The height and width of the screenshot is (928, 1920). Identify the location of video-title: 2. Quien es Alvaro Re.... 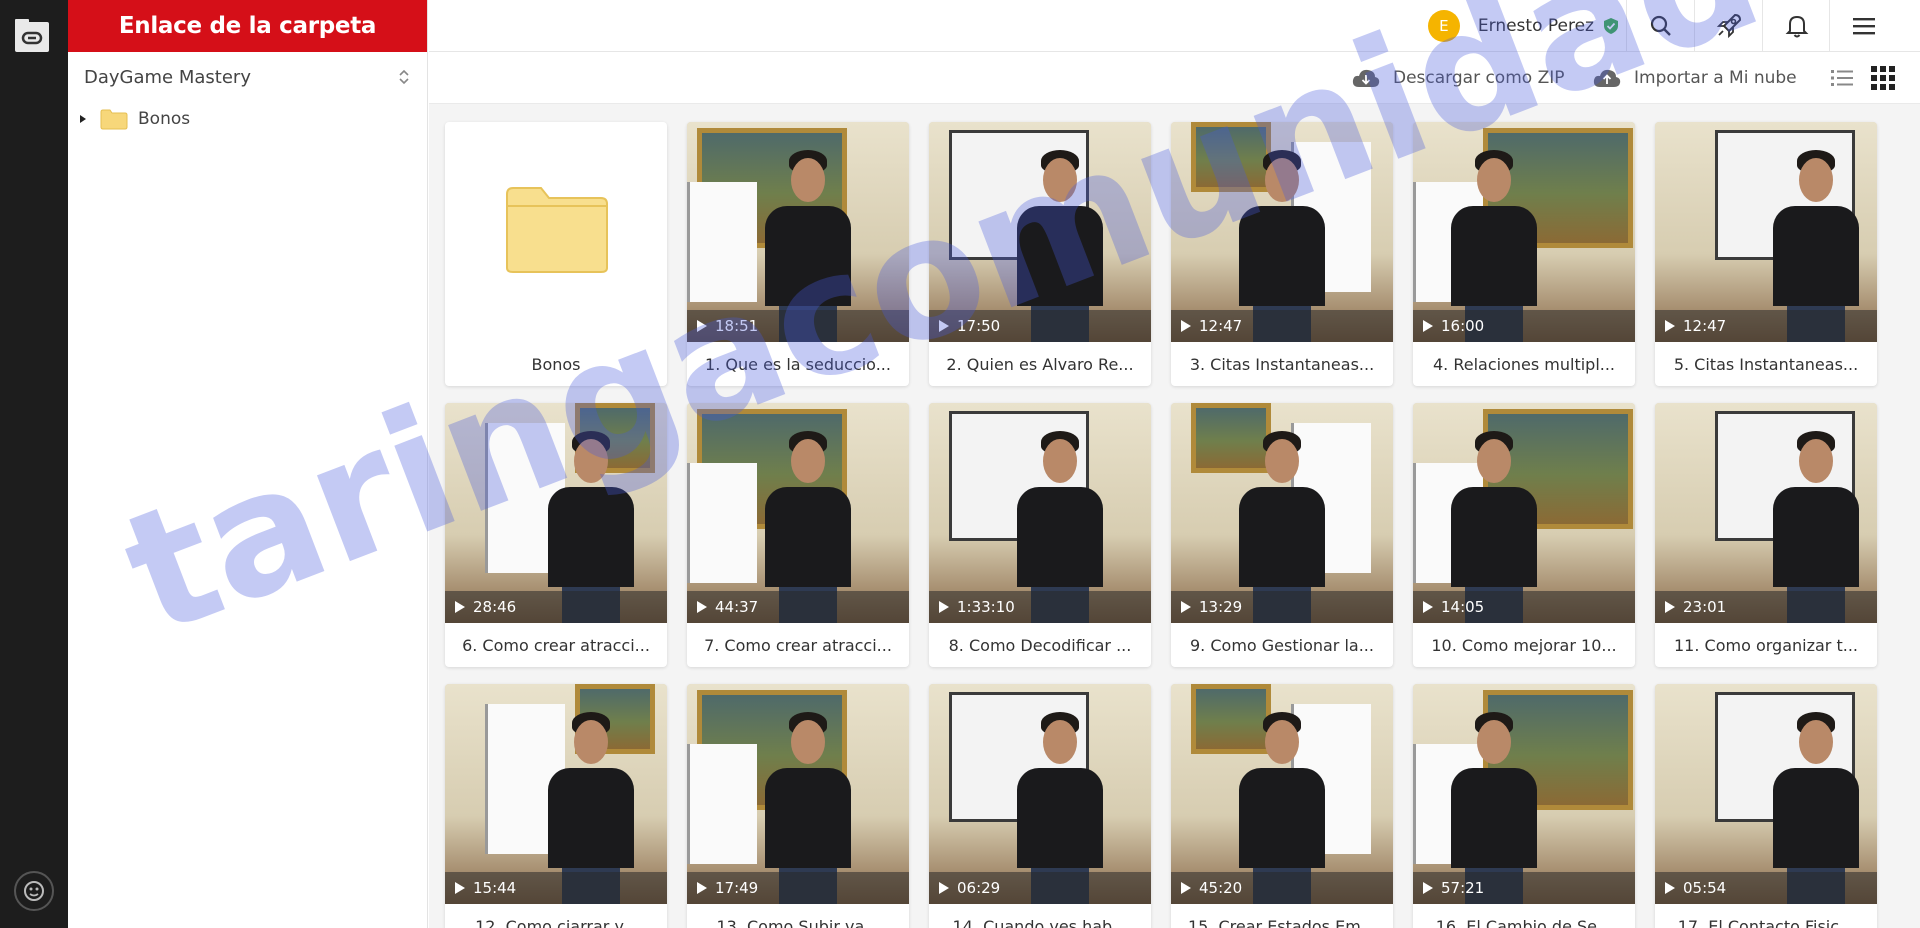
(1040, 364).